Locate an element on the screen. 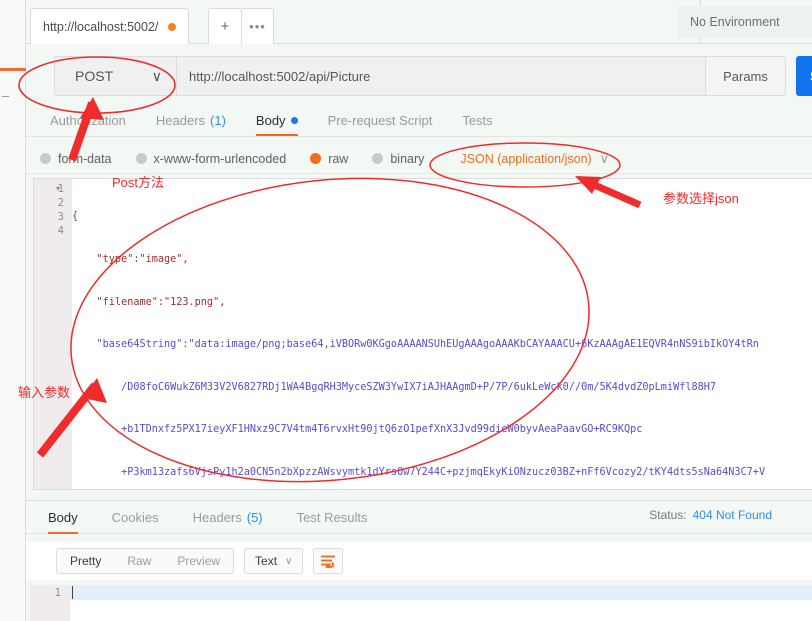 This screenshot has height=621, width=812. radio-binary-label: binary is located at coordinates (407, 158).